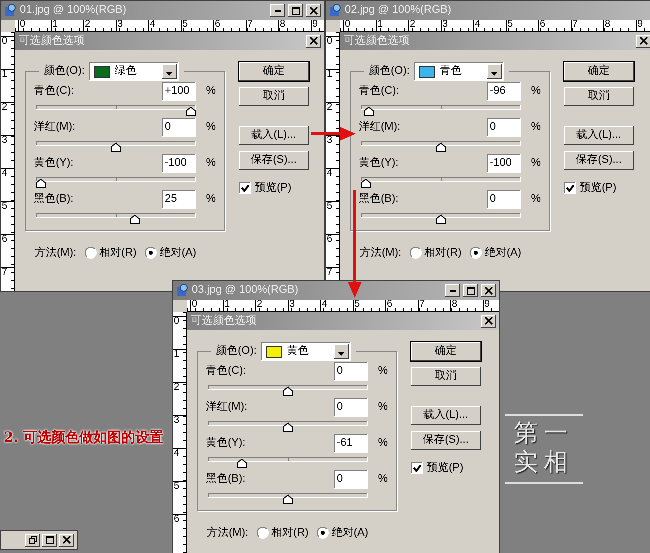  What do you see at coordinates (504, 91) in the screenshot?
I see `value-field: -96` at bounding box center [504, 91].